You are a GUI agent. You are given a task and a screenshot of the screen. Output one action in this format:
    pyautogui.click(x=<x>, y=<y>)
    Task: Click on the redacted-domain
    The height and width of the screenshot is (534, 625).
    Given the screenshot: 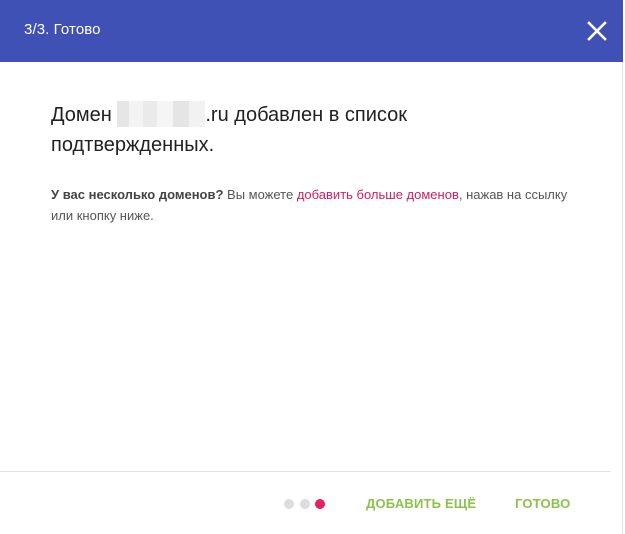 What is the action you would take?
    pyautogui.click(x=161, y=114)
    